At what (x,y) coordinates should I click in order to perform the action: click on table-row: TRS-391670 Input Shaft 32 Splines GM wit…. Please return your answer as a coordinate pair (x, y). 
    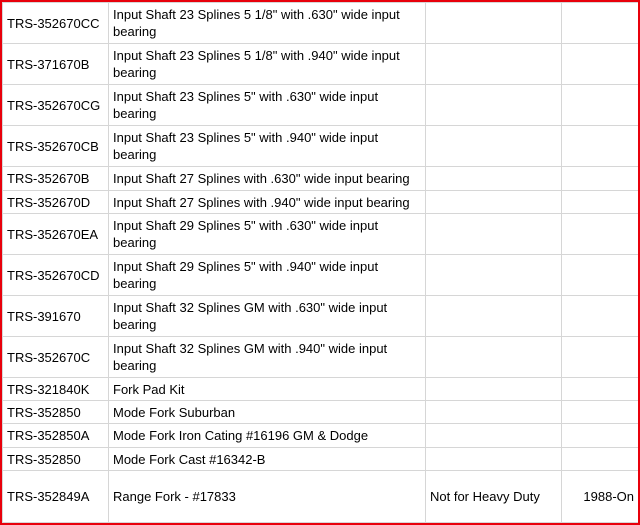
    Looking at the image, I should click on (320, 316).